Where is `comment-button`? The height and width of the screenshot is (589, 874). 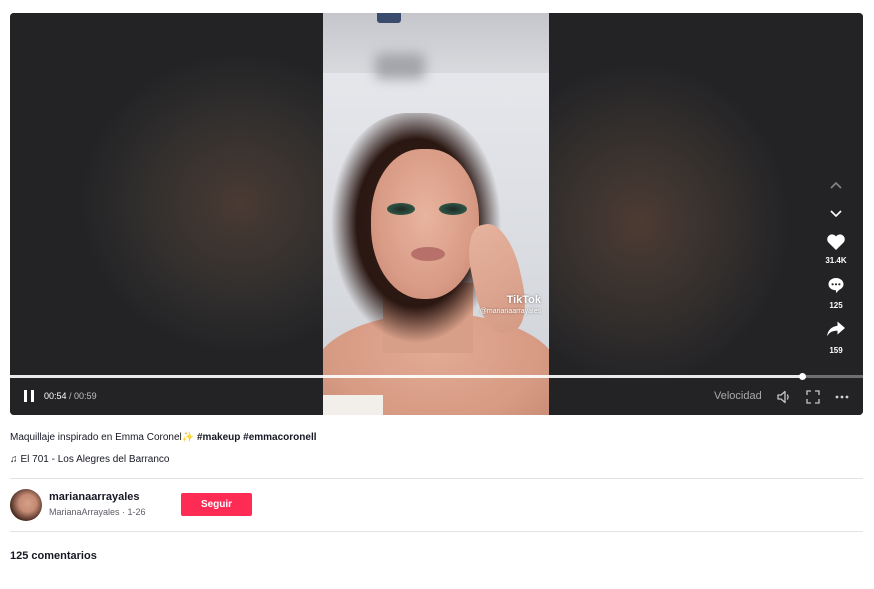 comment-button is located at coordinates (836, 287).